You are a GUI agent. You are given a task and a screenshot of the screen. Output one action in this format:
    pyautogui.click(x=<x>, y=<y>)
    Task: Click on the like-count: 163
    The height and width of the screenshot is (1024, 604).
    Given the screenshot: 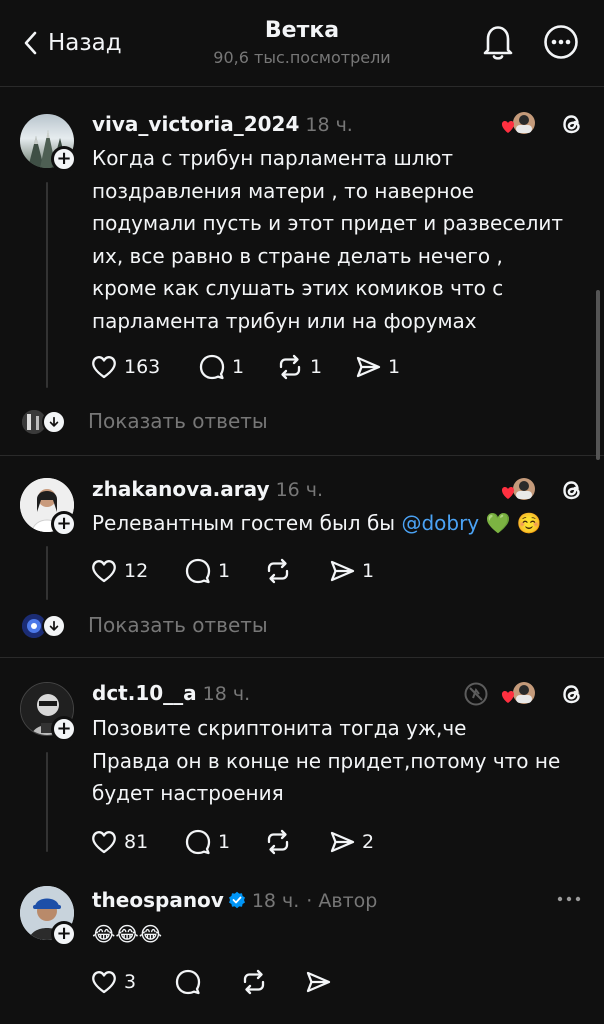 What is the action you would take?
    pyautogui.click(x=142, y=367)
    